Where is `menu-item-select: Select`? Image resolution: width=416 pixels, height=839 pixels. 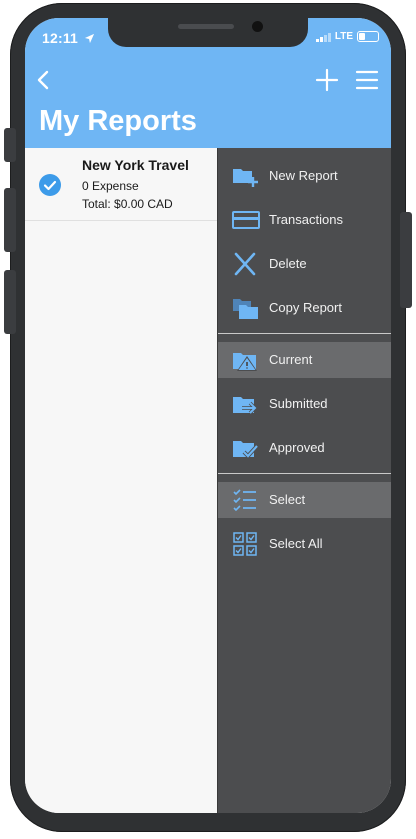 menu-item-select: Select is located at coordinates (304, 500).